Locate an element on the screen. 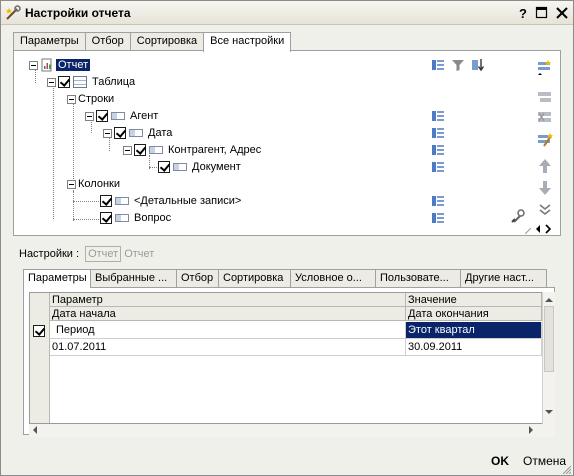  col-start-header: Дата начала is located at coordinates (228, 314).